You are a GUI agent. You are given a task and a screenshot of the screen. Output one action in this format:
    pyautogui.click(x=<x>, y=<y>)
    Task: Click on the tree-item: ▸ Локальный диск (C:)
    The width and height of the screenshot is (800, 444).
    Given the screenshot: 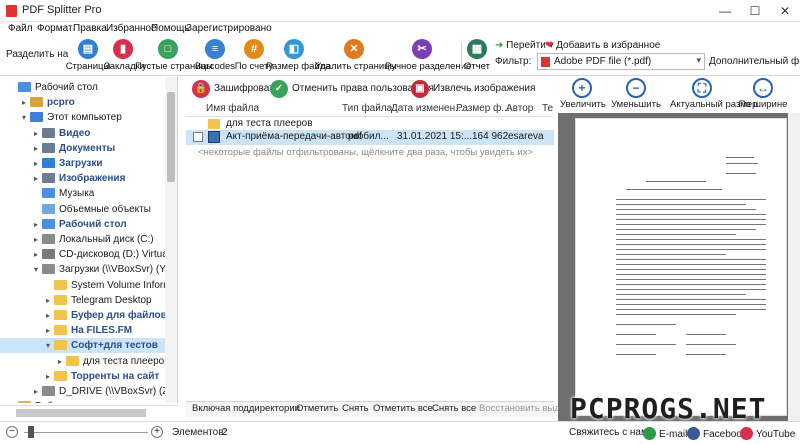 What is the action you would take?
    pyautogui.click(x=82, y=239)
    